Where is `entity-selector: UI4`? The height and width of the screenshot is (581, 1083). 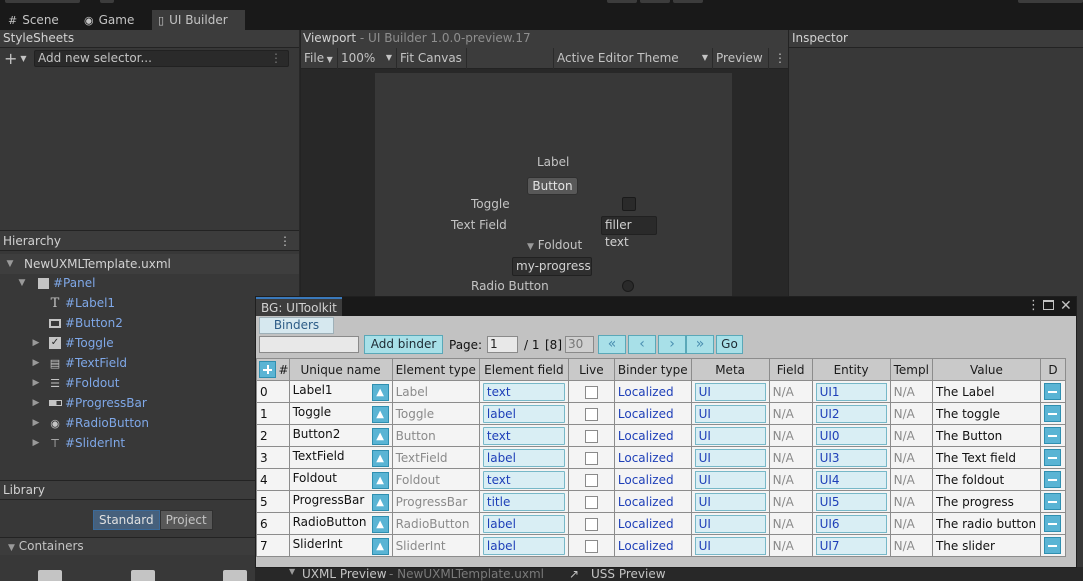 entity-selector: UI4 is located at coordinates (851, 479).